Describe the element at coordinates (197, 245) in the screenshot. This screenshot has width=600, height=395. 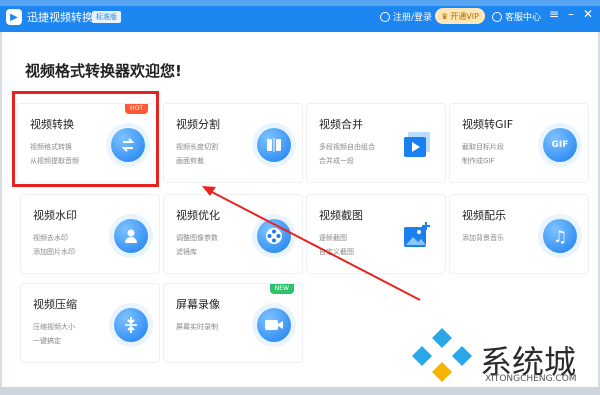
I see `card-desc: 调整图像参数 滤镜库` at that location.